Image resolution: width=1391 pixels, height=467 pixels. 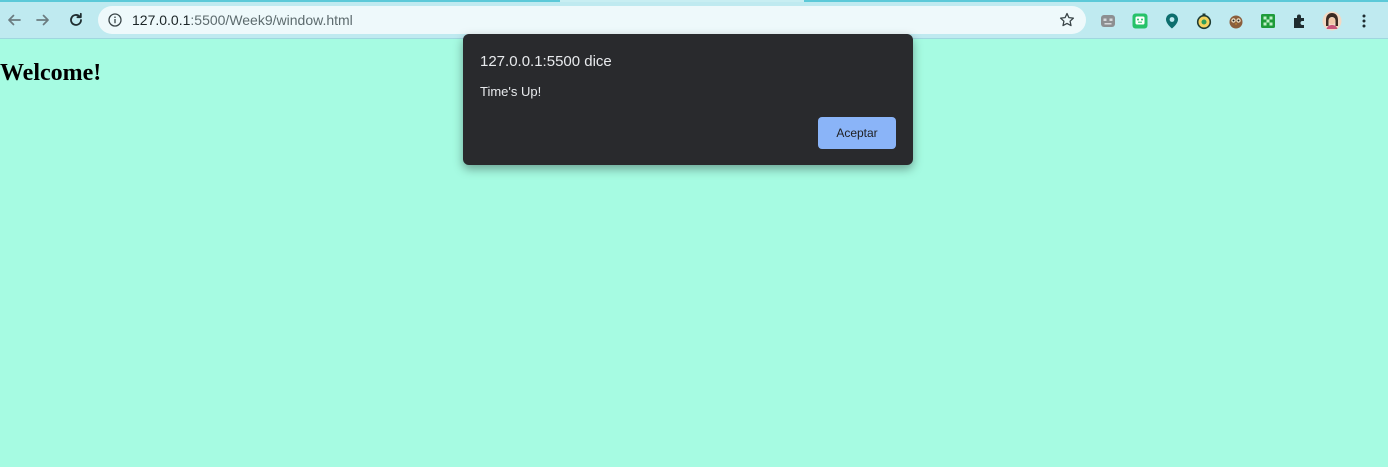 What do you see at coordinates (546, 61) in the screenshot?
I see `dialog-title: 127.0.0.1:5500 dice` at bounding box center [546, 61].